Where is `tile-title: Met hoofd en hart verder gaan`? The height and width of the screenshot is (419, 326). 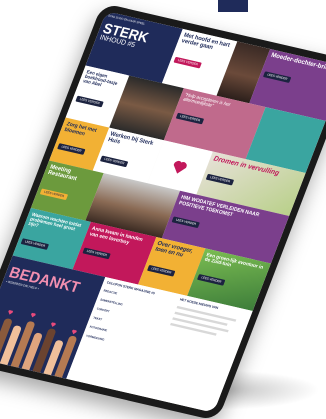
tile-title: Met hoofd en hart verder gaan is located at coordinates (205, 41).